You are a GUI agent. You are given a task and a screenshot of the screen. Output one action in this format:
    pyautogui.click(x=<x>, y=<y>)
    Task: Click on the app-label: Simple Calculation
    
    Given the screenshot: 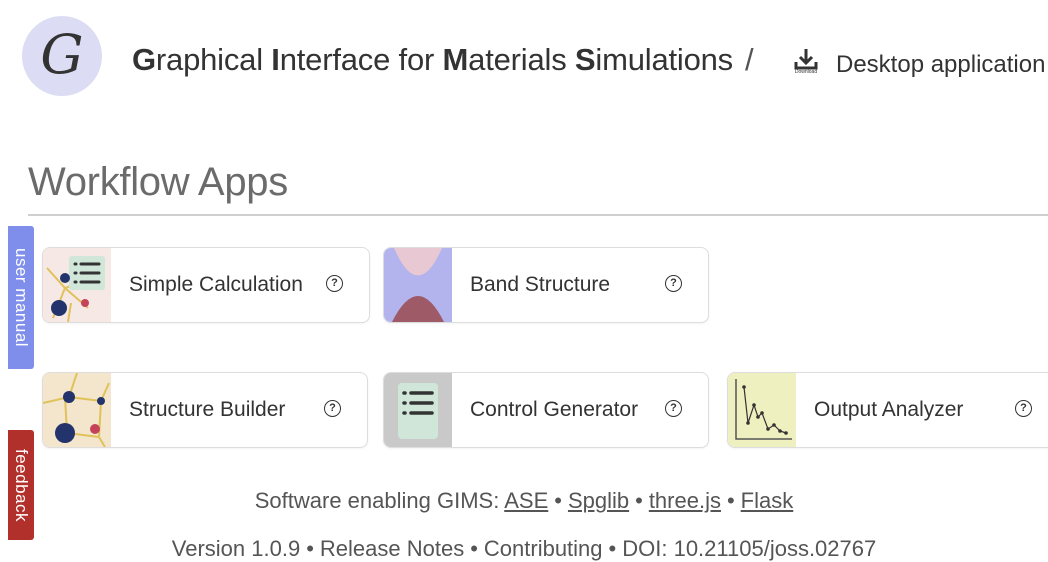 What is the action you would take?
    pyautogui.click(x=216, y=284)
    